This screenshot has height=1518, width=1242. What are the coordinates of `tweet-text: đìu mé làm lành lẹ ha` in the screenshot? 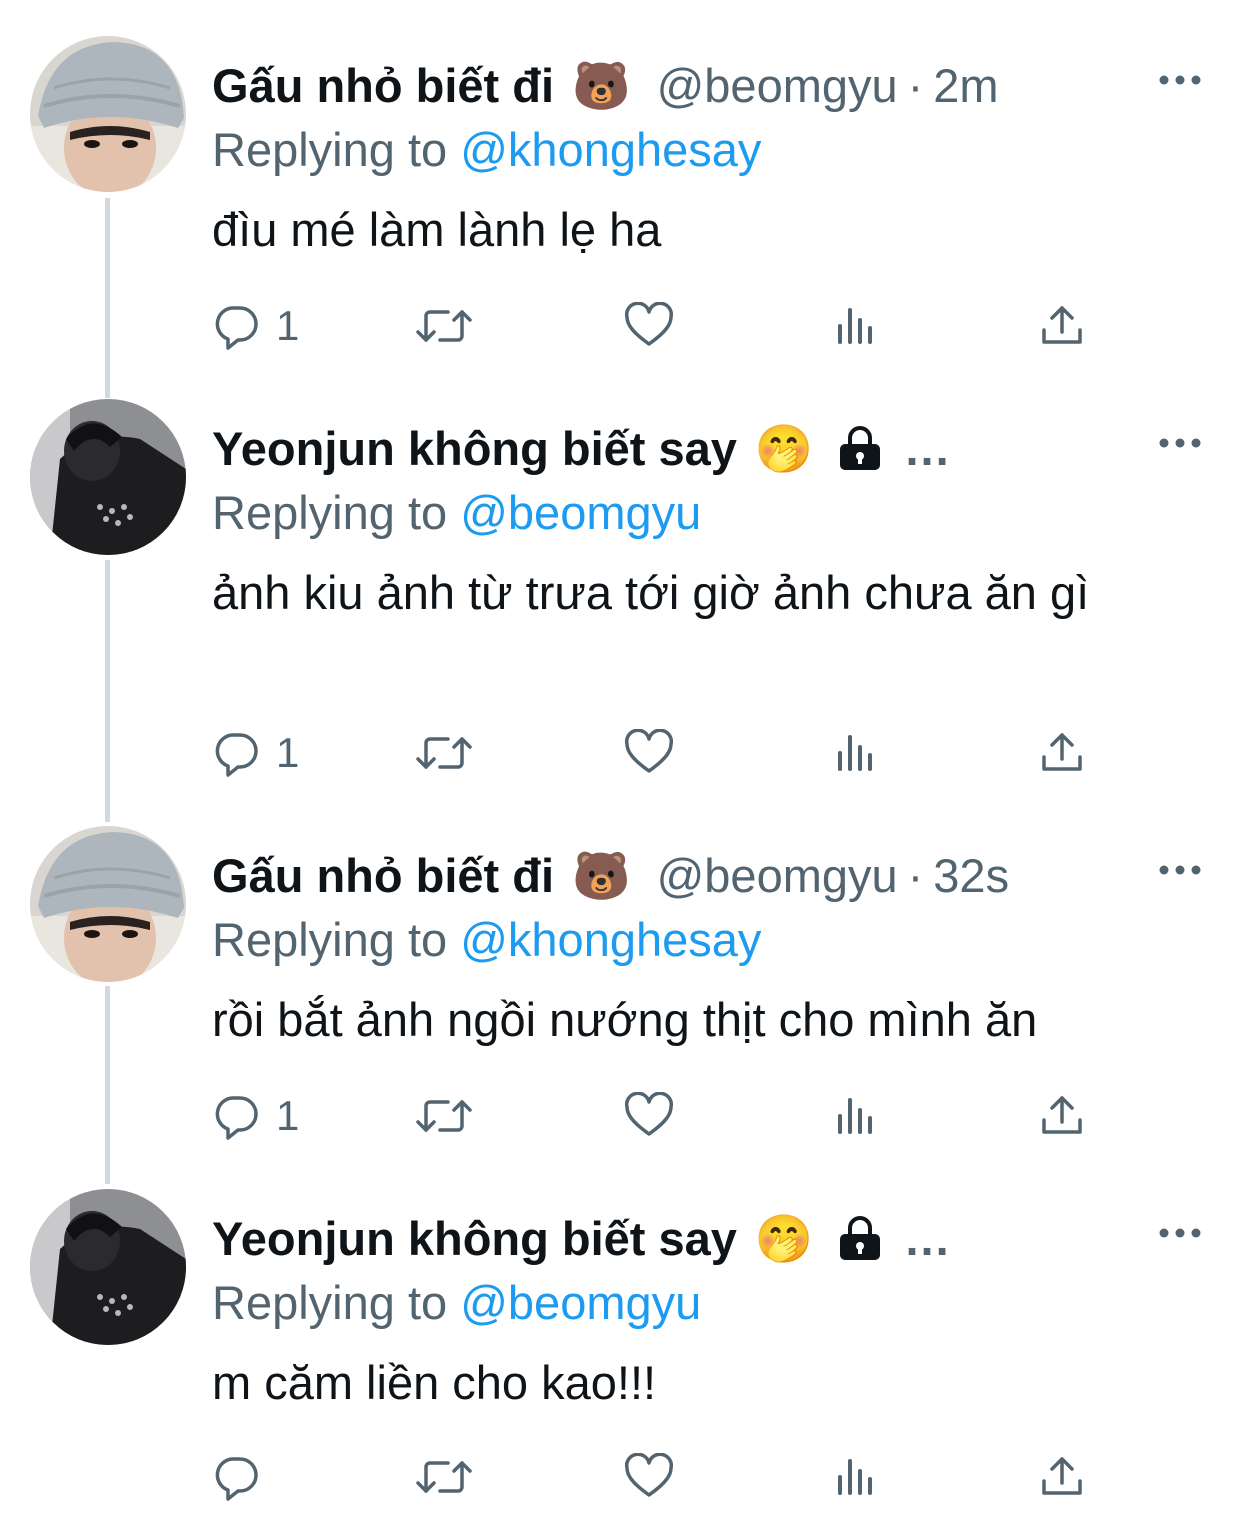 It's located at (437, 229).